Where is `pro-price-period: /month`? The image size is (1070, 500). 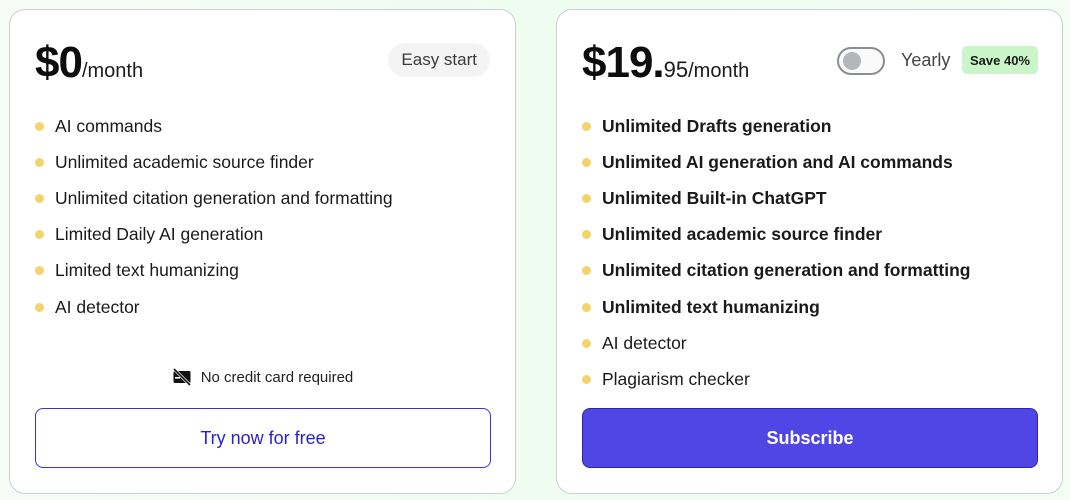 pro-price-period: /month is located at coordinates (719, 71).